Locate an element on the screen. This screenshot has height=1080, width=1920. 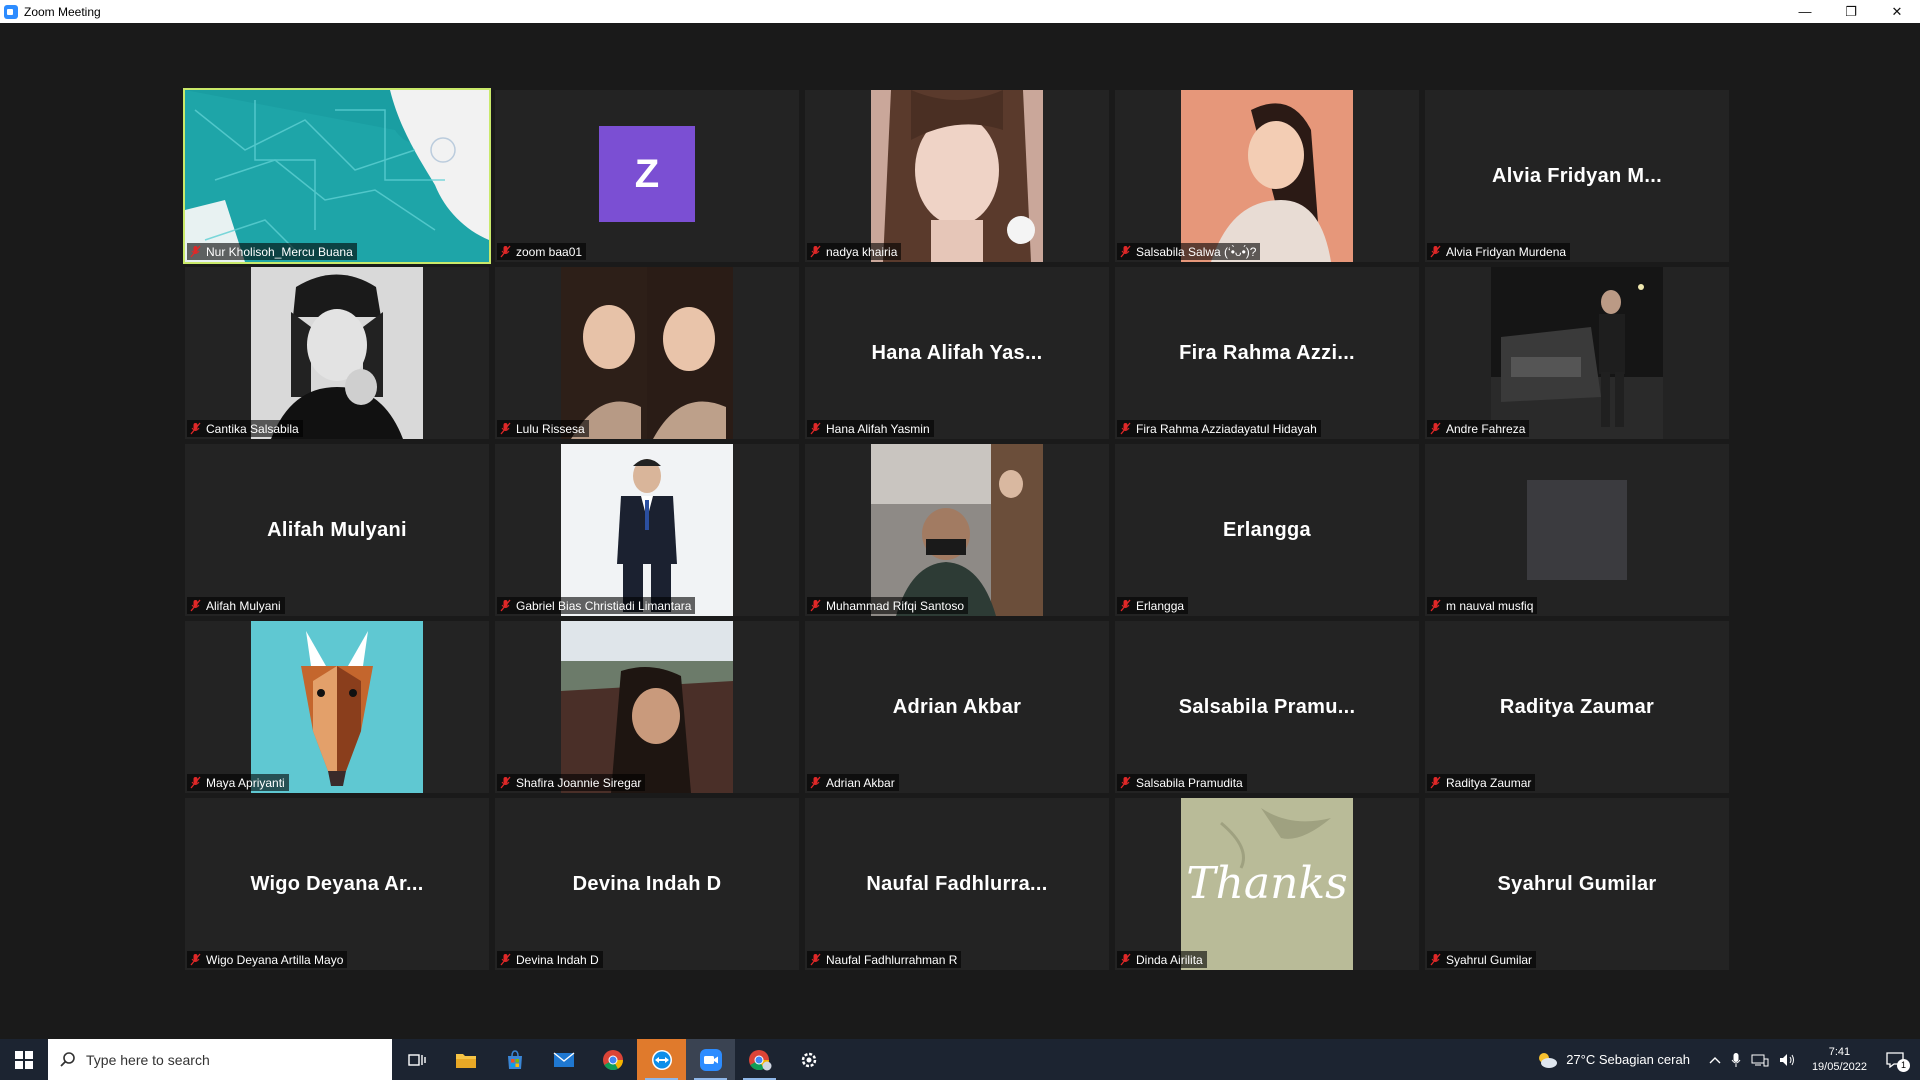
participant-name: Maya Apriyanti is located at coordinates (245, 782).